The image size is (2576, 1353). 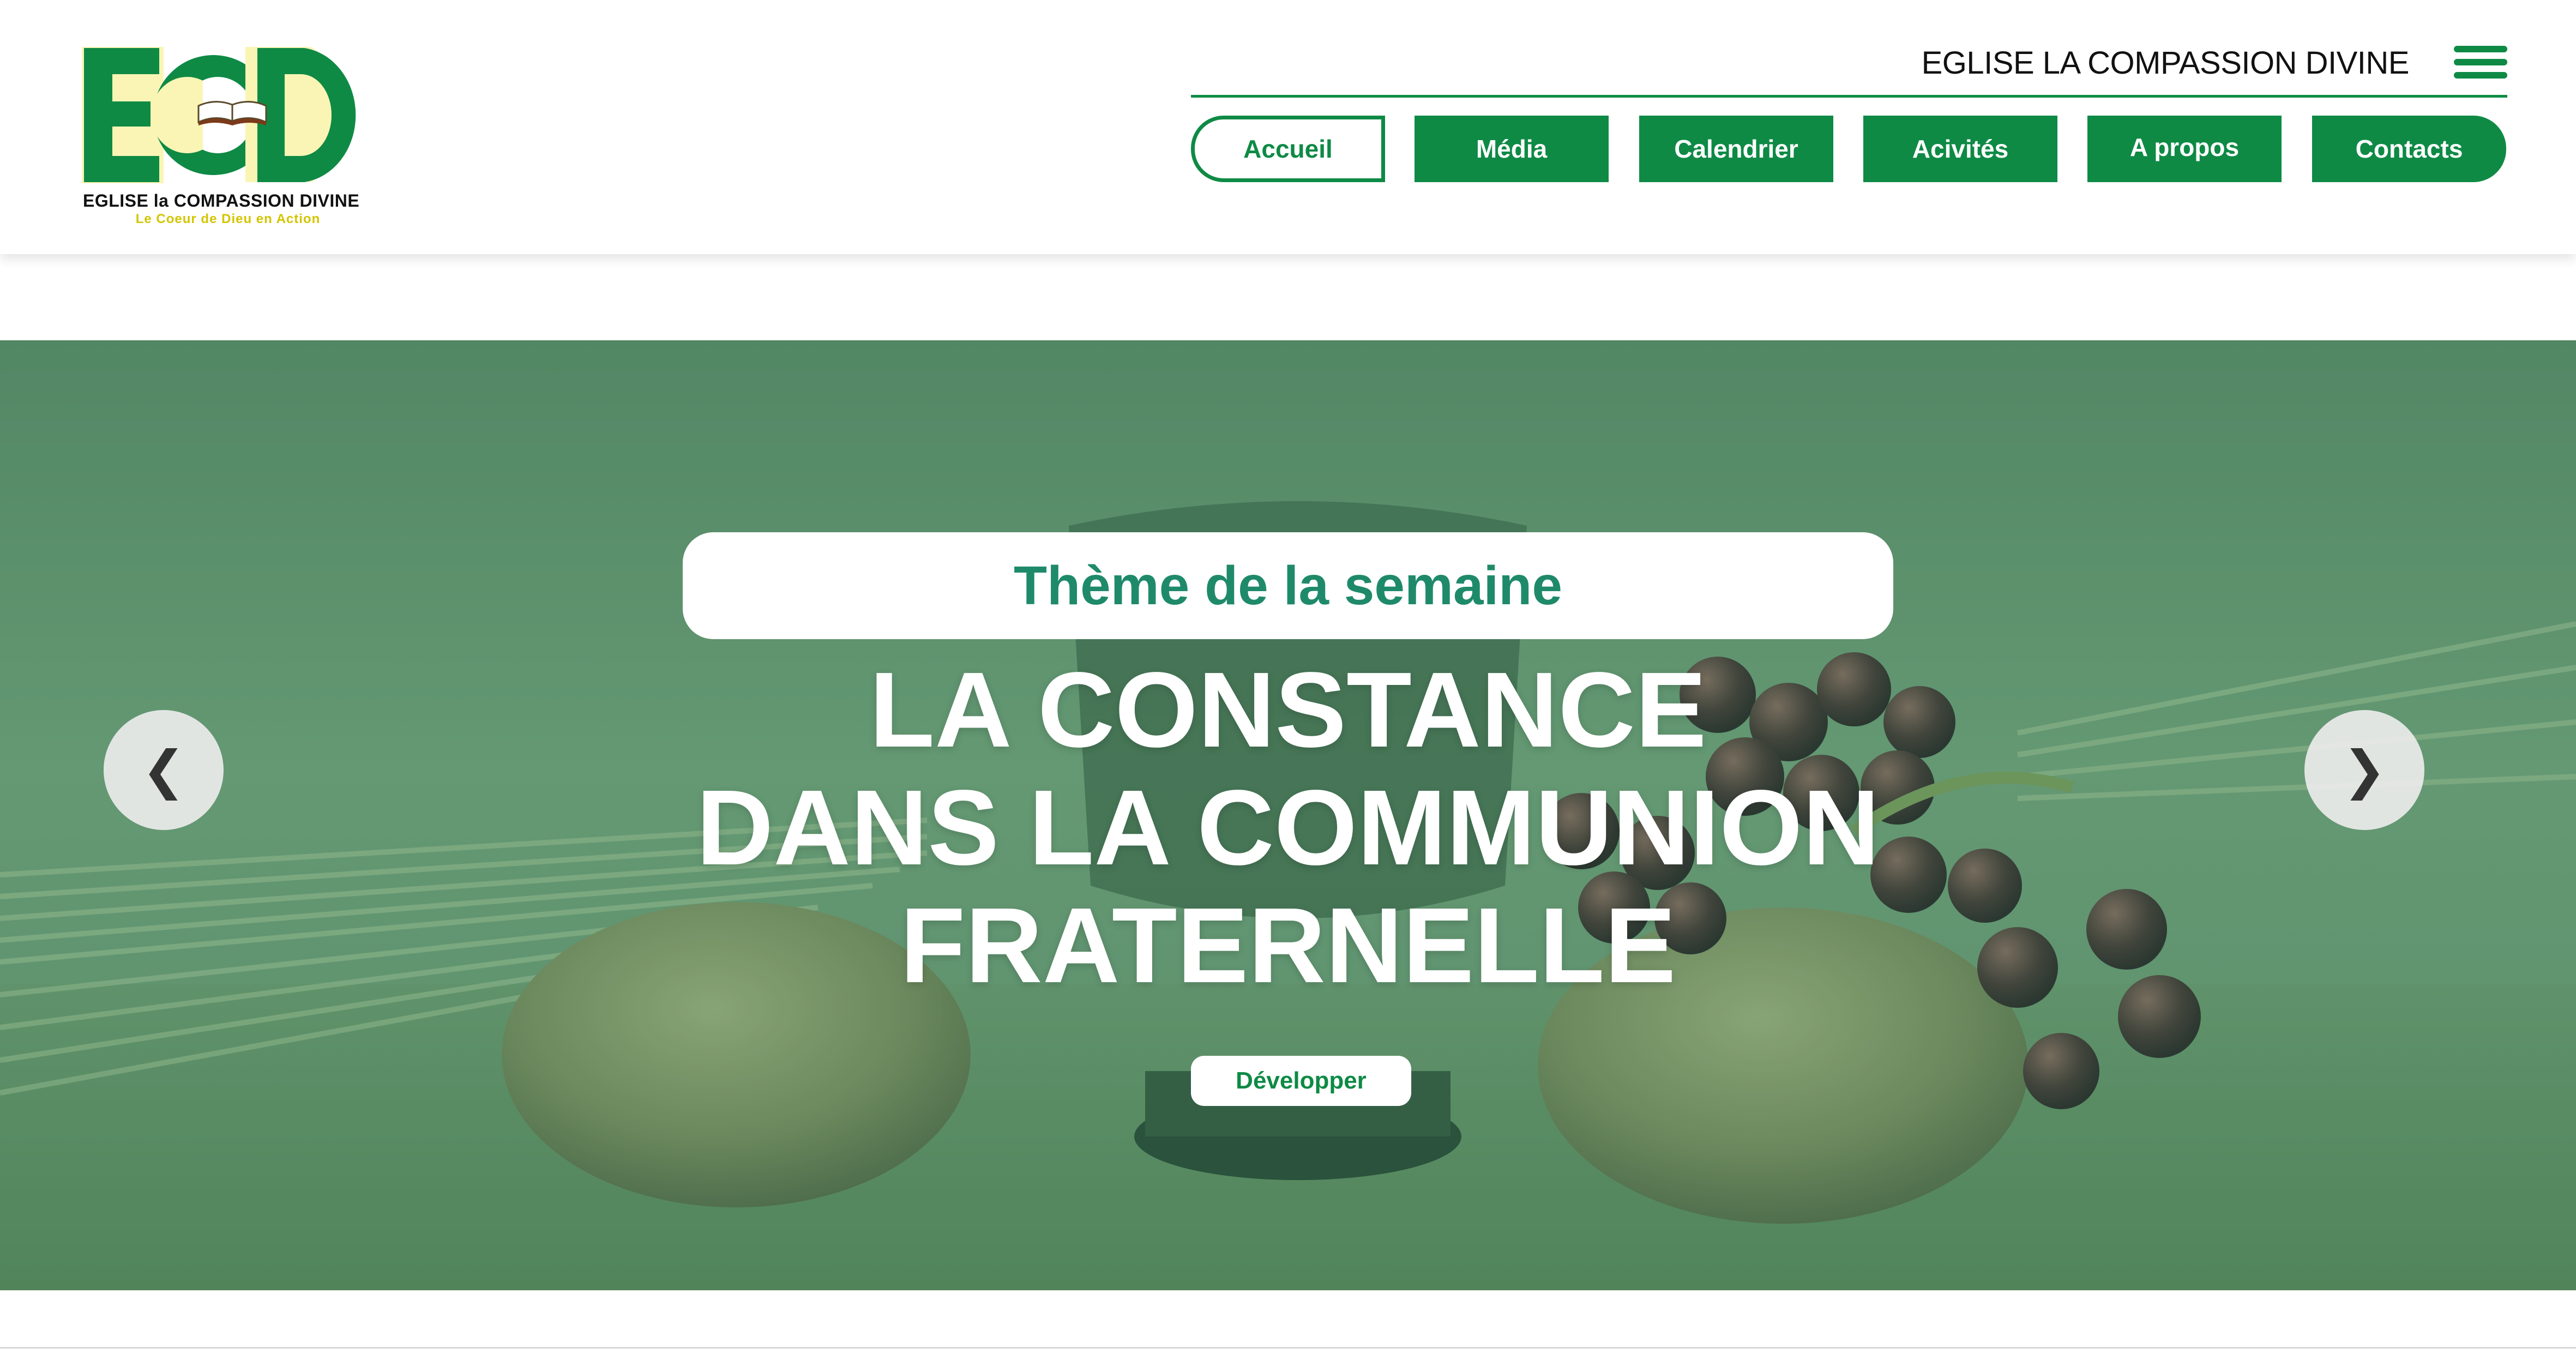 I want to click on develop-button: Développer, so click(x=1301, y=1081).